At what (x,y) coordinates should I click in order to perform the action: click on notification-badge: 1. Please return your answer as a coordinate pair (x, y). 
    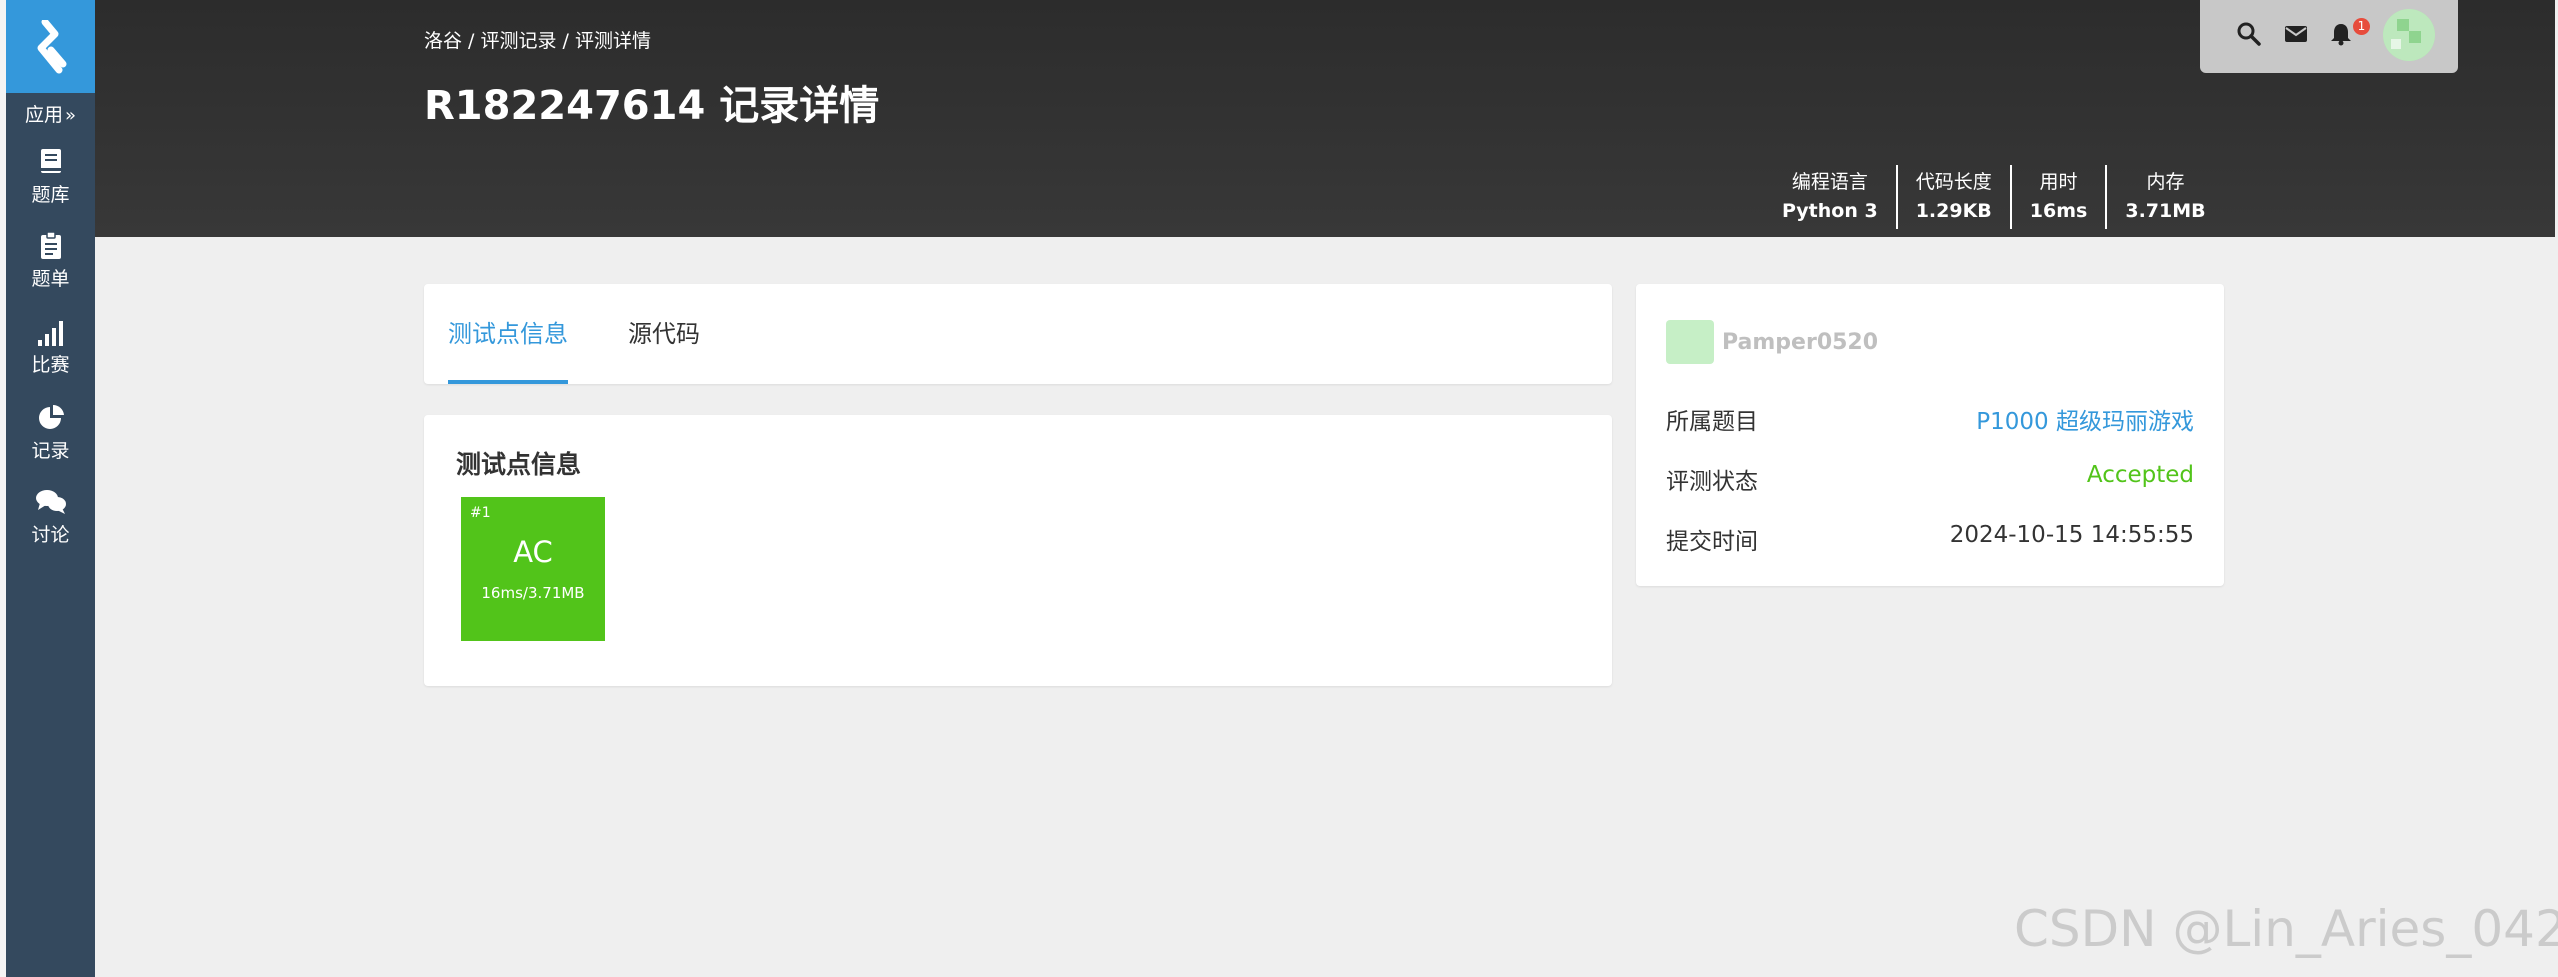
    Looking at the image, I should click on (2361, 26).